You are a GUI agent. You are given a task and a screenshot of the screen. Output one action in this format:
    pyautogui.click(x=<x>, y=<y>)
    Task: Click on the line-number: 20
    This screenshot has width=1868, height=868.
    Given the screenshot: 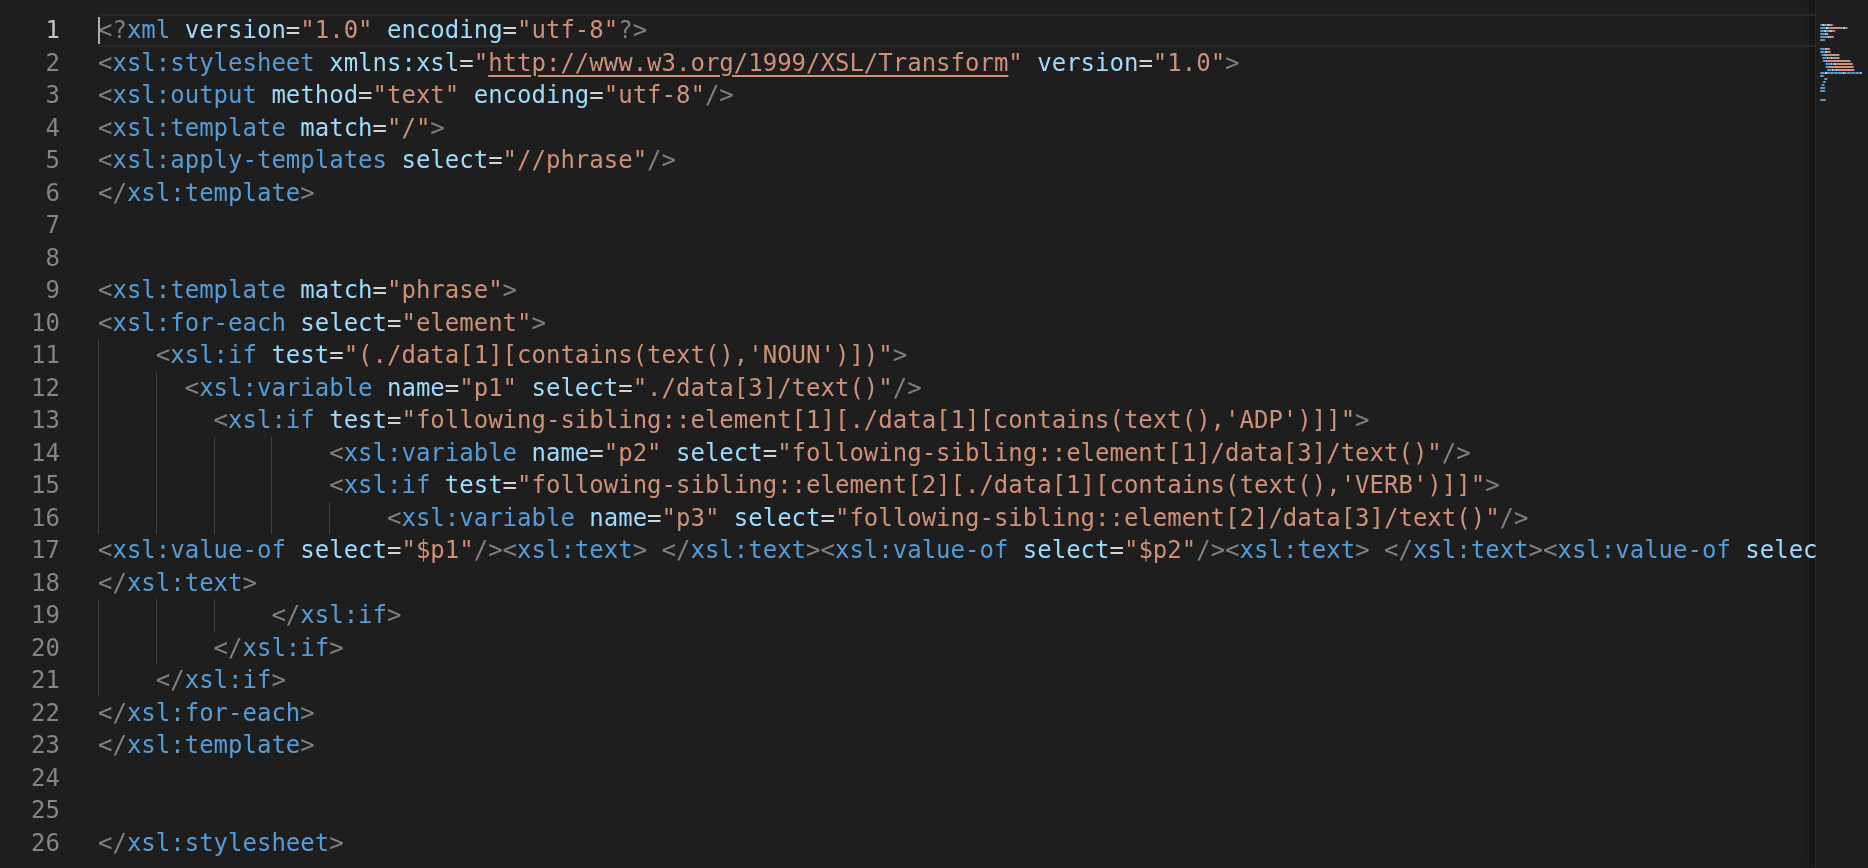 What is the action you would take?
    pyautogui.click(x=45, y=648)
    